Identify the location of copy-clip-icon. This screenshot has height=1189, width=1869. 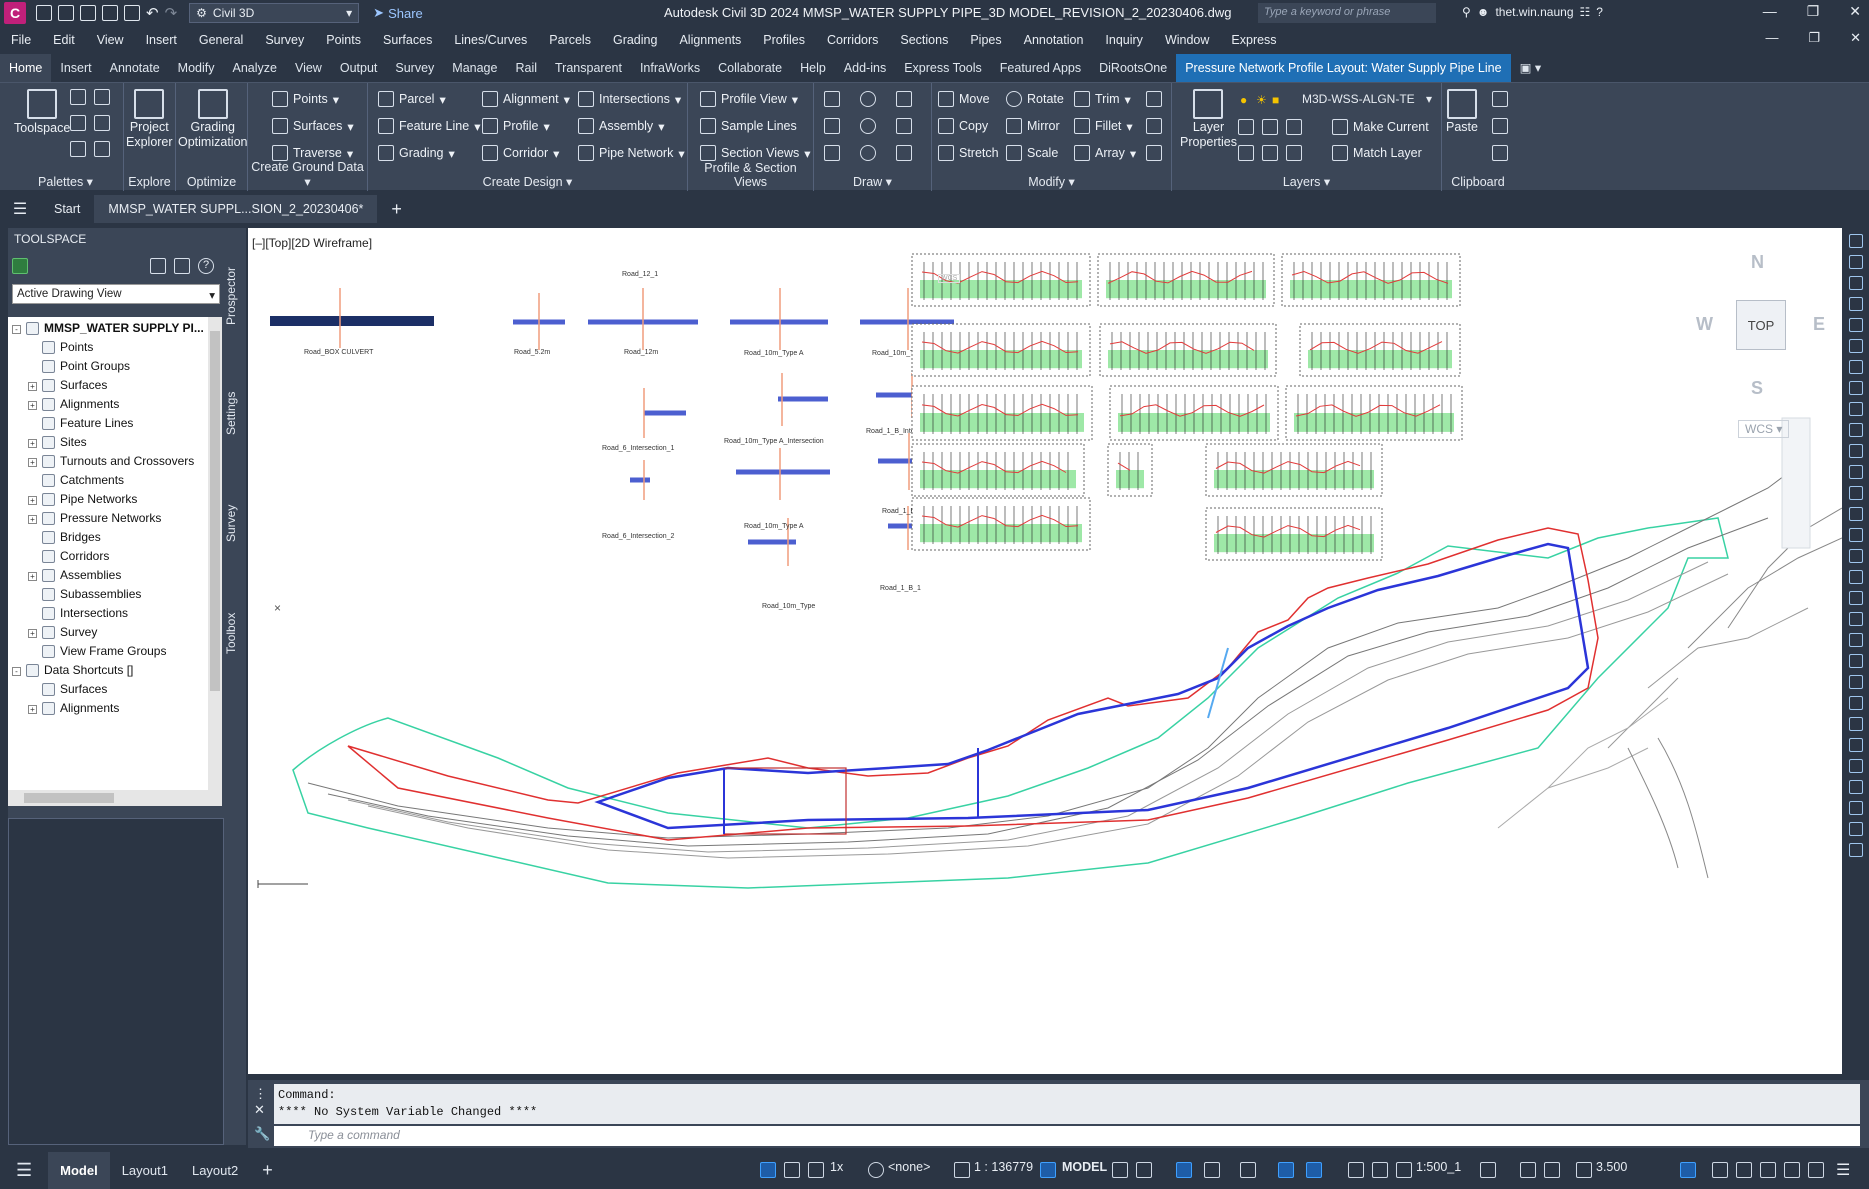
(1500, 126).